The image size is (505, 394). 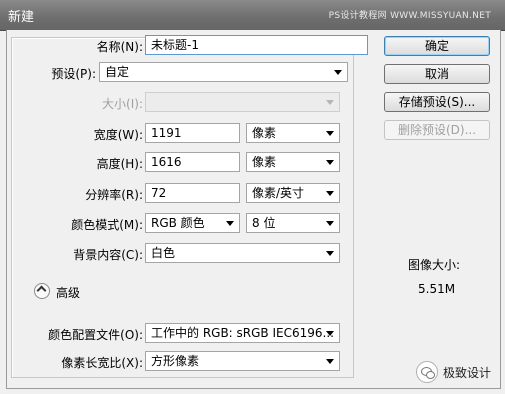 What do you see at coordinates (175, 361) in the screenshot?
I see `pixel-aspect-value: 方形像素` at bounding box center [175, 361].